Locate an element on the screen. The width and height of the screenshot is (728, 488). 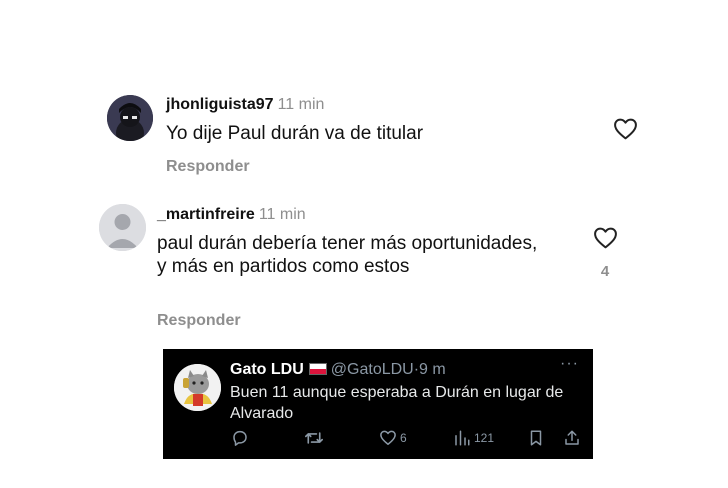
username: jhonliguista97 is located at coordinates (220, 104).